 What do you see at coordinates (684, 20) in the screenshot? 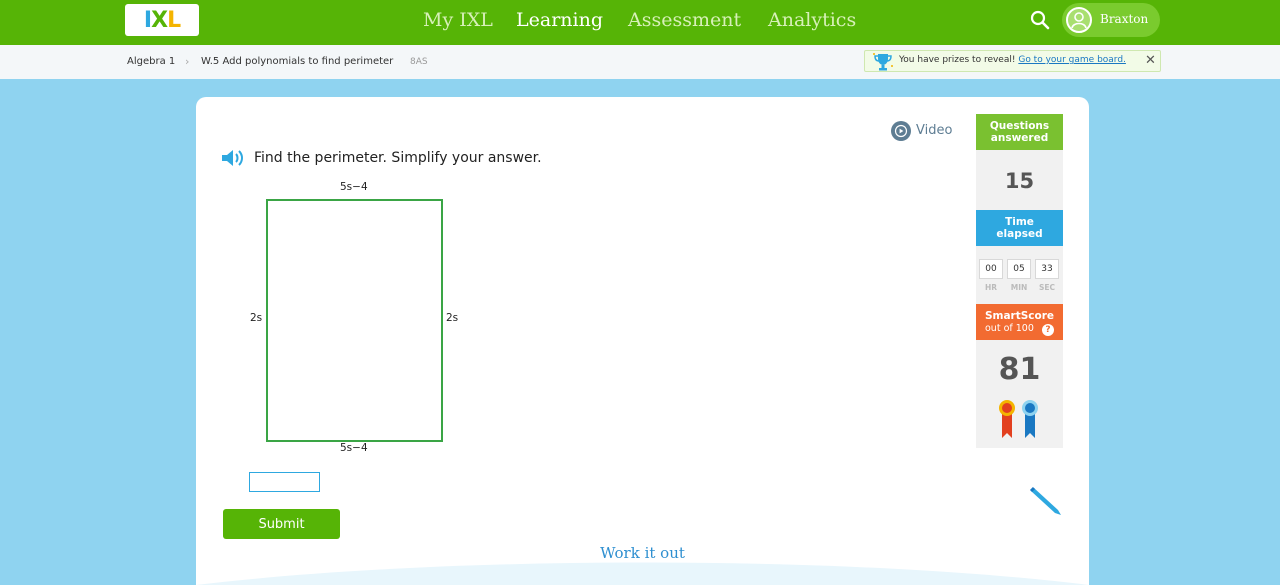
I see `nav-assessment: Assessment` at bounding box center [684, 20].